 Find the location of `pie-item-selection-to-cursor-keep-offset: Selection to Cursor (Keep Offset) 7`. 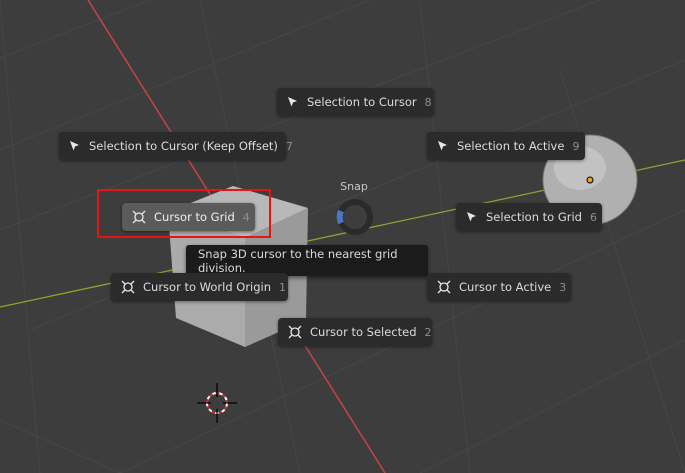

pie-item-selection-to-cursor-keep-offset: Selection to Cursor (Keep Offset) 7 is located at coordinates (176, 146).